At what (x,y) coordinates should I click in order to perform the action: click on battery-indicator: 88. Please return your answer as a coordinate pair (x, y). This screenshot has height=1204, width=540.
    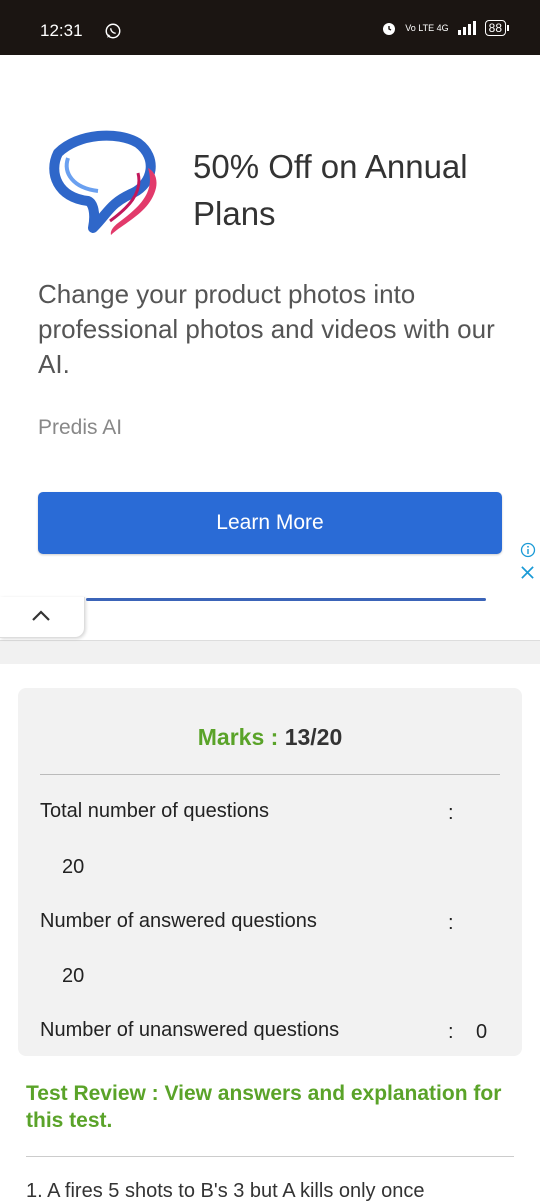
    Looking at the image, I should click on (497, 28).